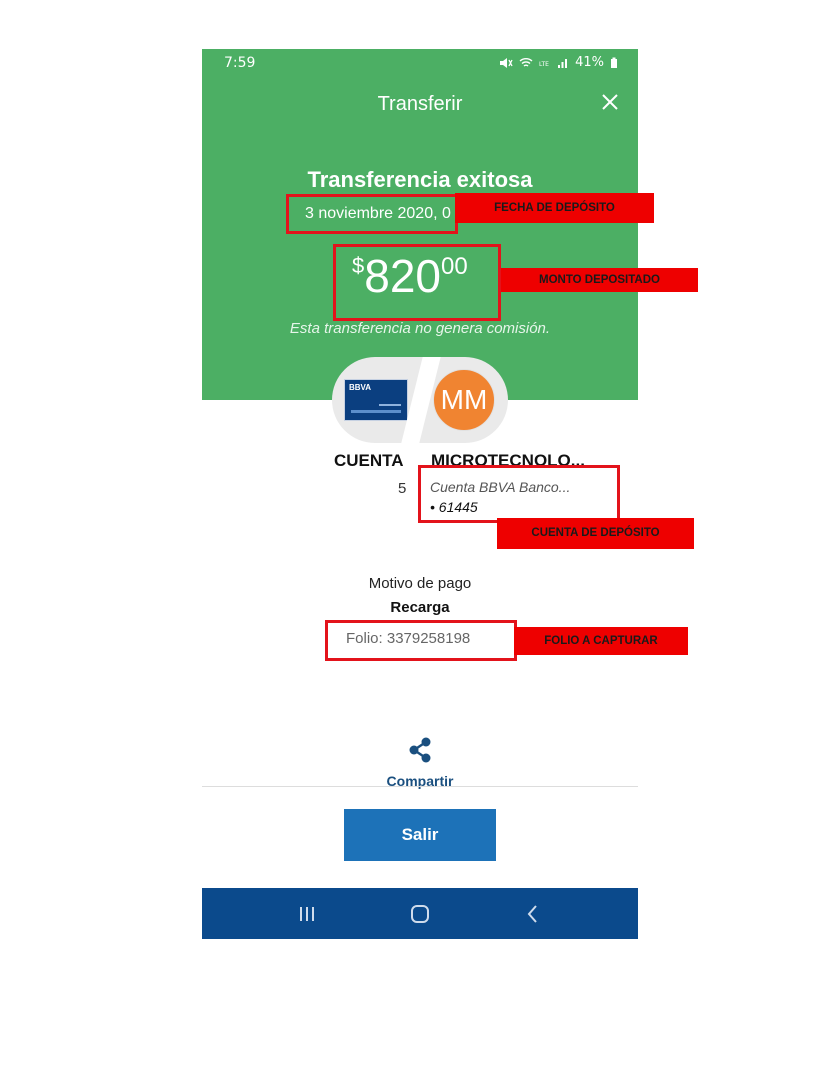  What do you see at coordinates (372, 214) in the screenshot?
I see `annotation-box-date` at bounding box center [372, 214].